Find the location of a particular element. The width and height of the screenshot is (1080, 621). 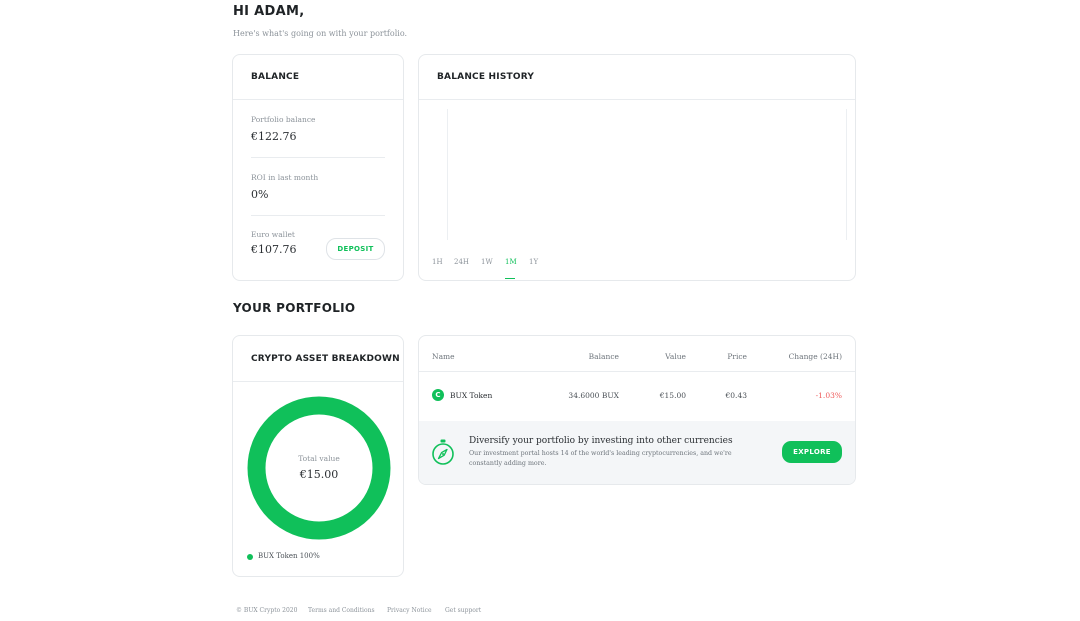

chart-axis-left is located at coordinates (447, 174).